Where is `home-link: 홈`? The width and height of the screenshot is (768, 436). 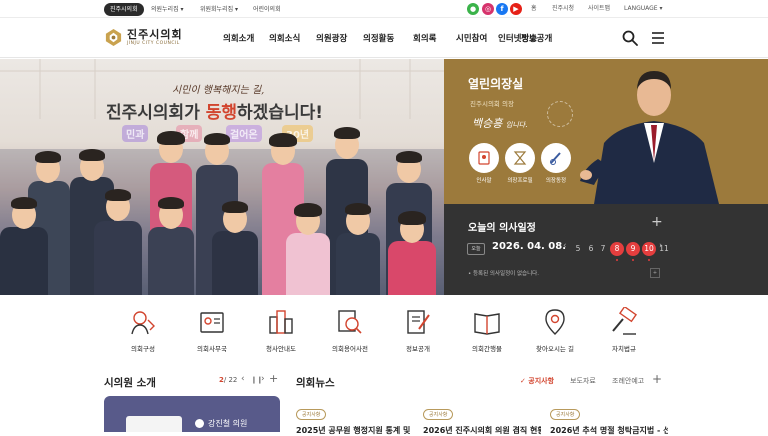 home-link: 홈 is located at coordinates (534, 9).